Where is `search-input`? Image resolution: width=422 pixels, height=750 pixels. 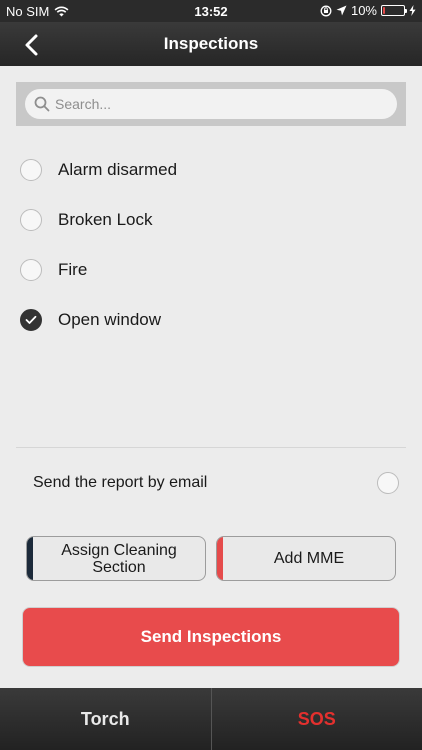
search-input is located at coordinates (220, 104).